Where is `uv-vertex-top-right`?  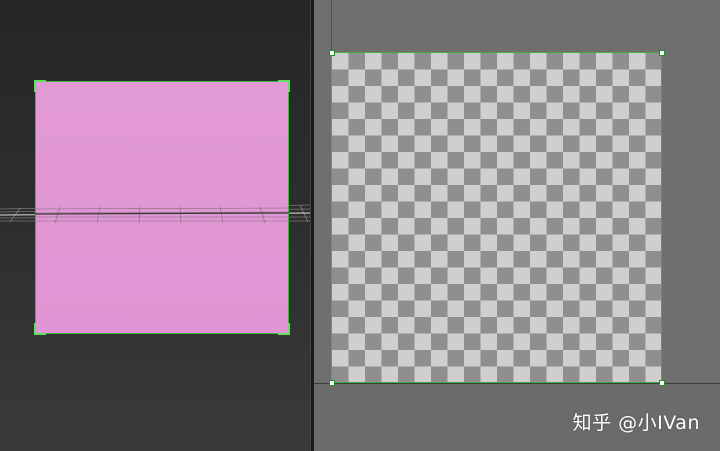 uv-vertex-top-right is located at coordinates (662, 53).